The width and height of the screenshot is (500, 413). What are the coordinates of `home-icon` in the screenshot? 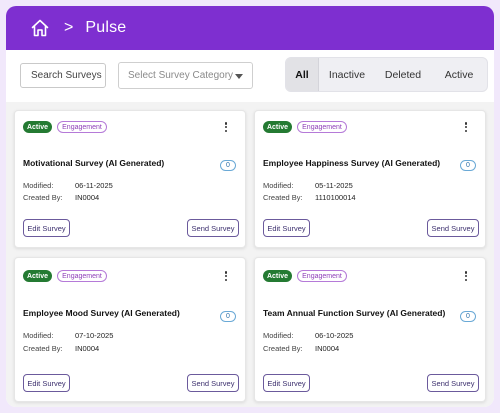 It's located at (40, 28).